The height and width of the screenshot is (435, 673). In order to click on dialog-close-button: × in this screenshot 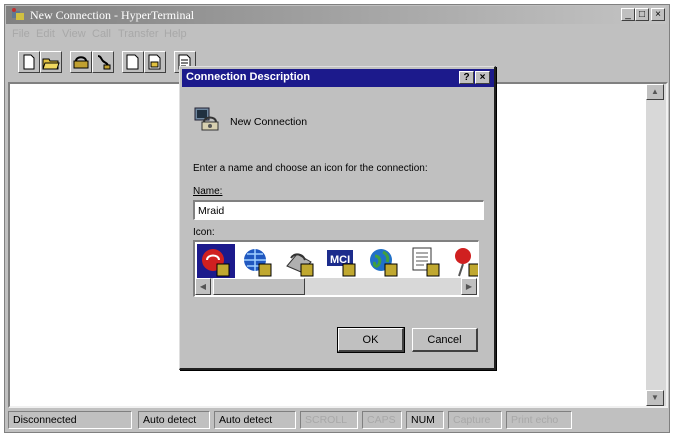, I will do `click(482, 77)`.